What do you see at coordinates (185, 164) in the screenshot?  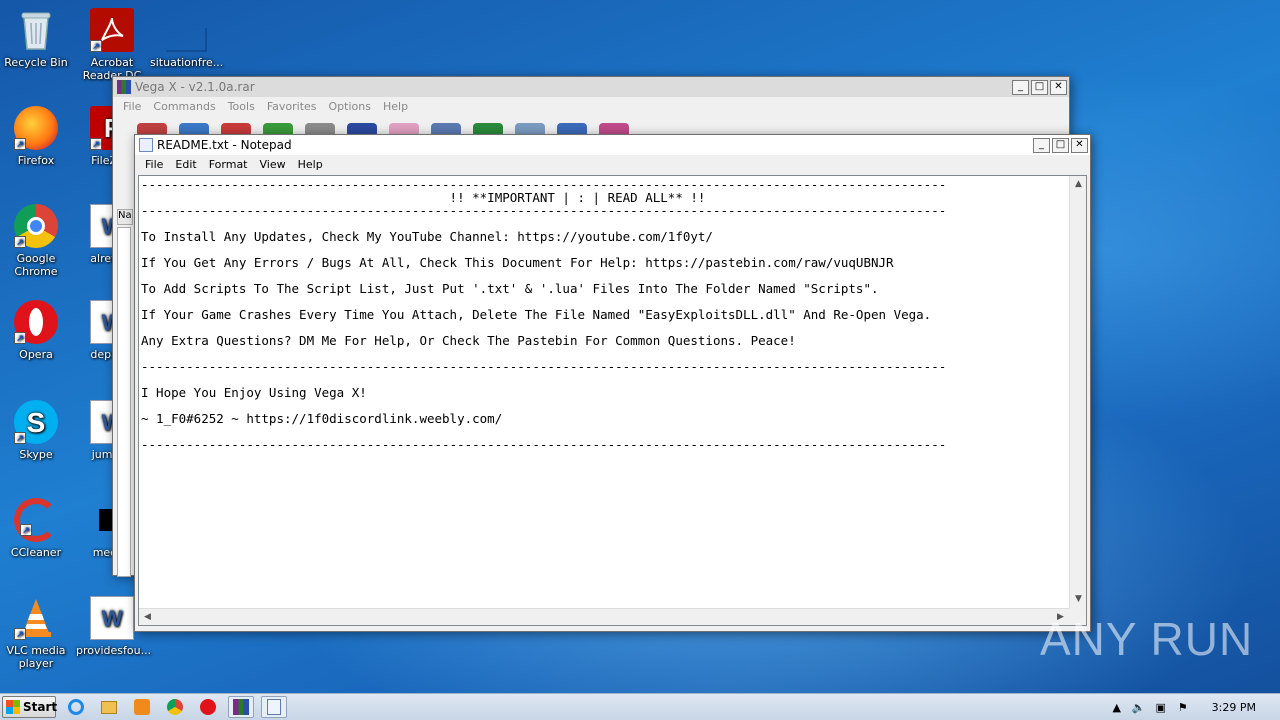 I see `menu-edit: Edit` at bounding box center [185, 164].